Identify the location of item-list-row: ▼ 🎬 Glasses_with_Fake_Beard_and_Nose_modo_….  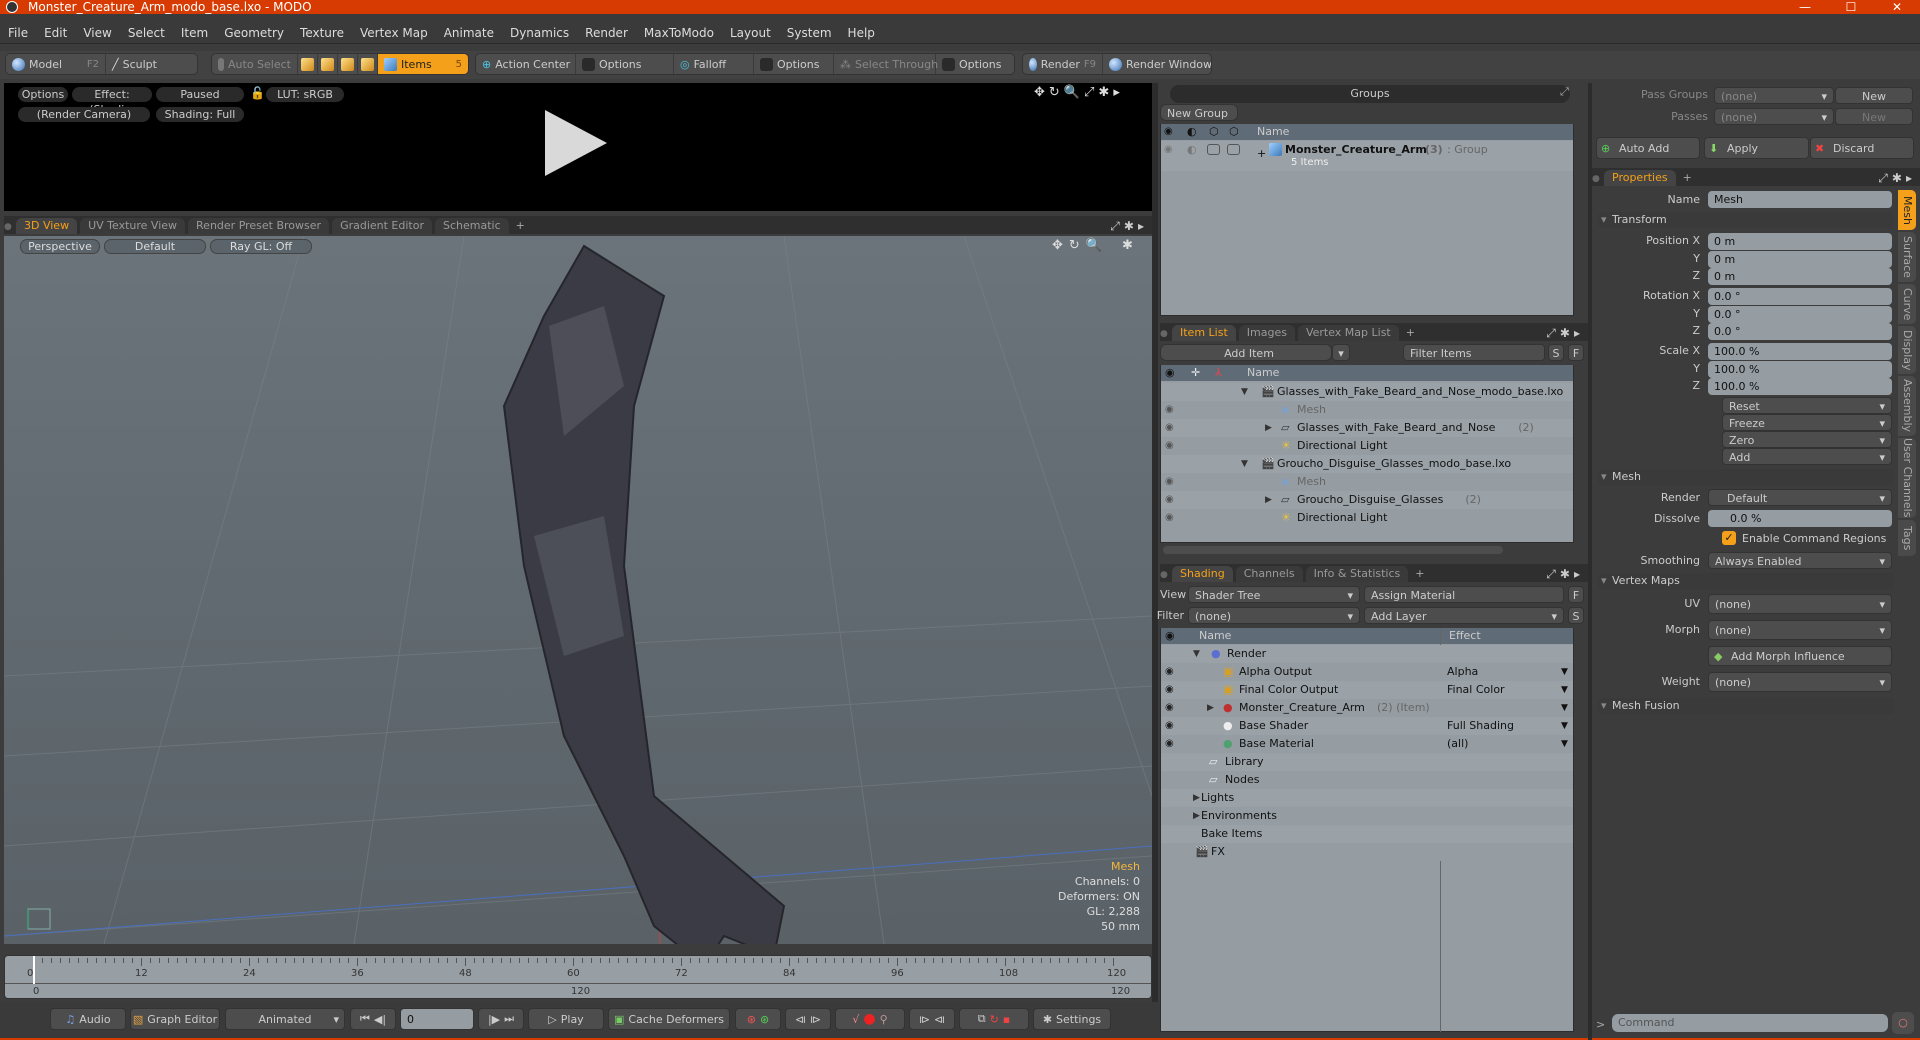
(1367, 392).